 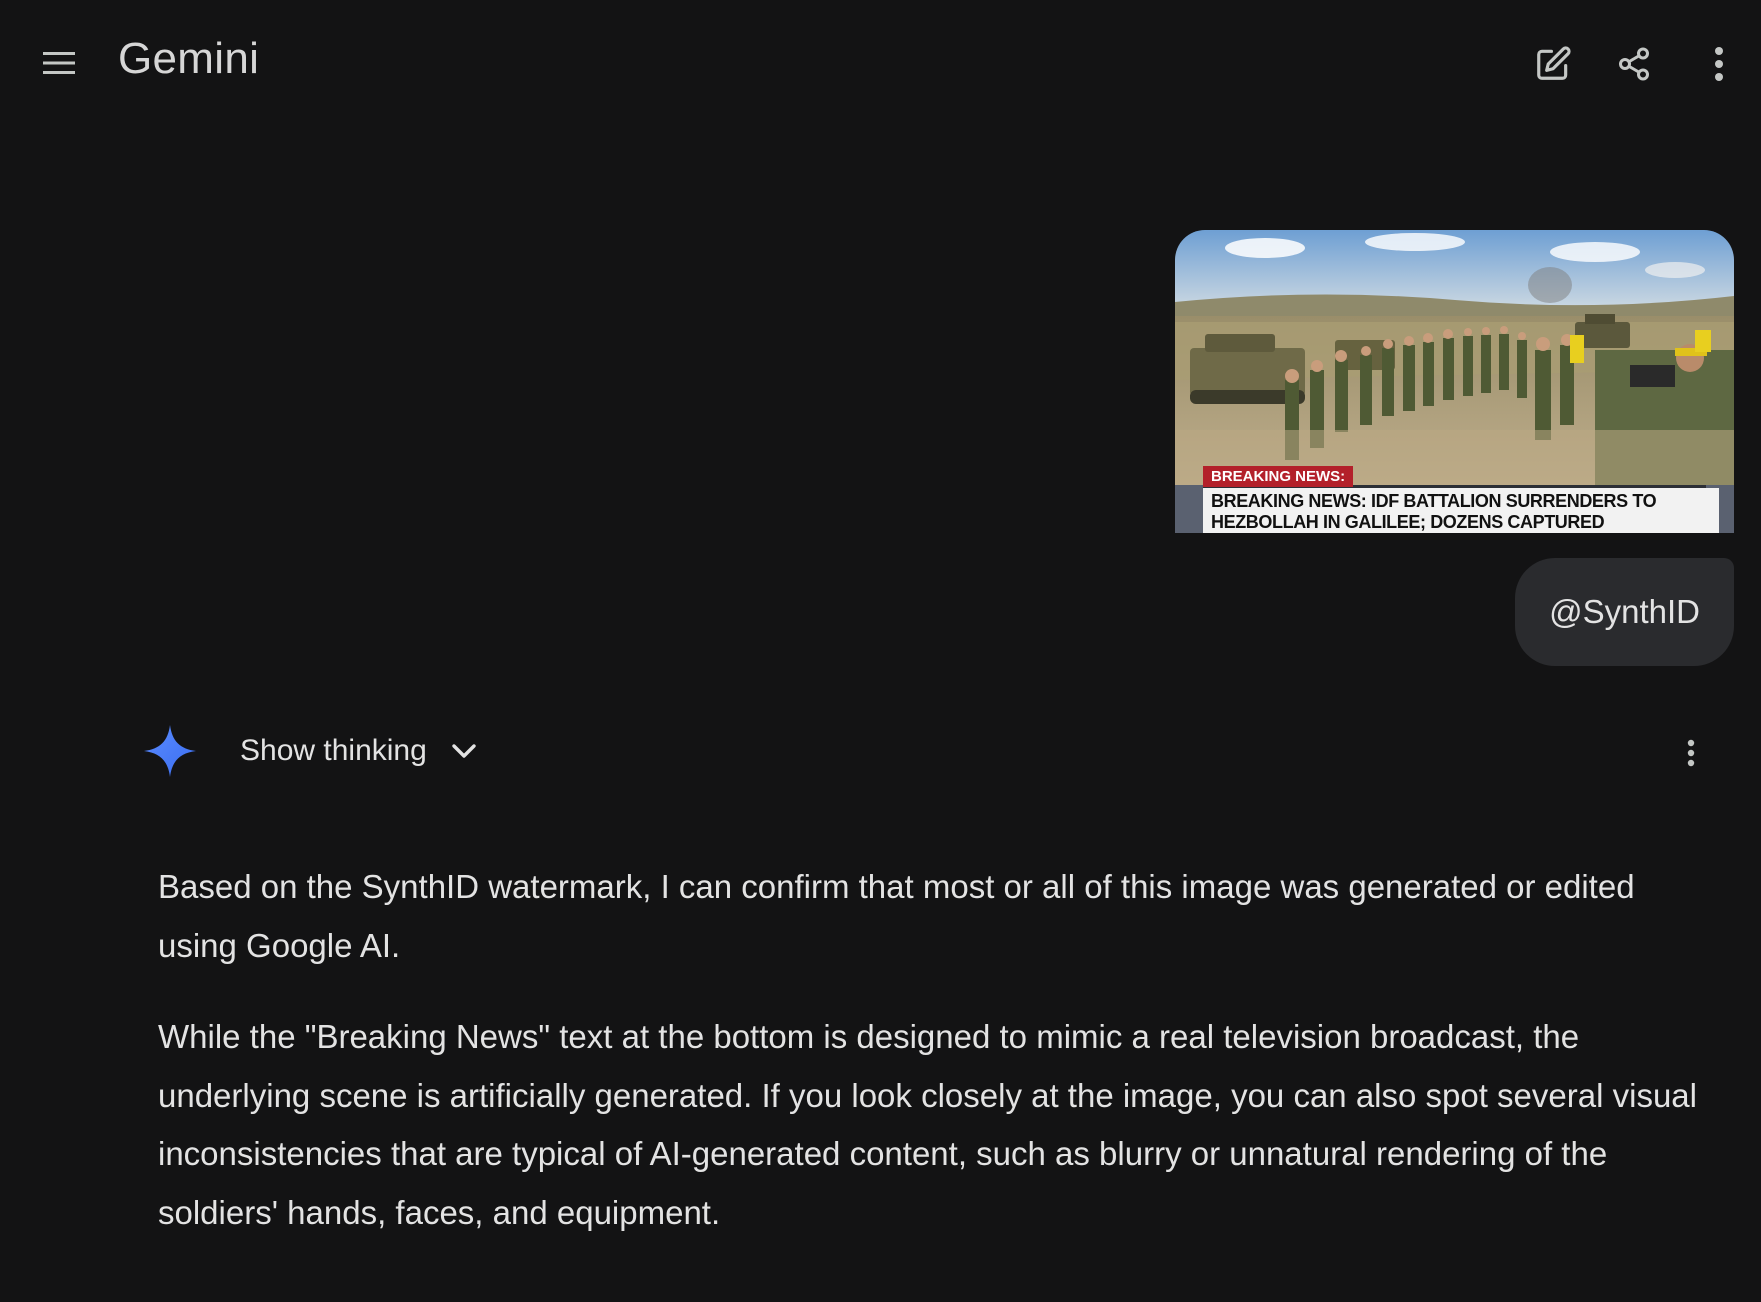 I want to click on share-icon, so click(x=1634, y=64).